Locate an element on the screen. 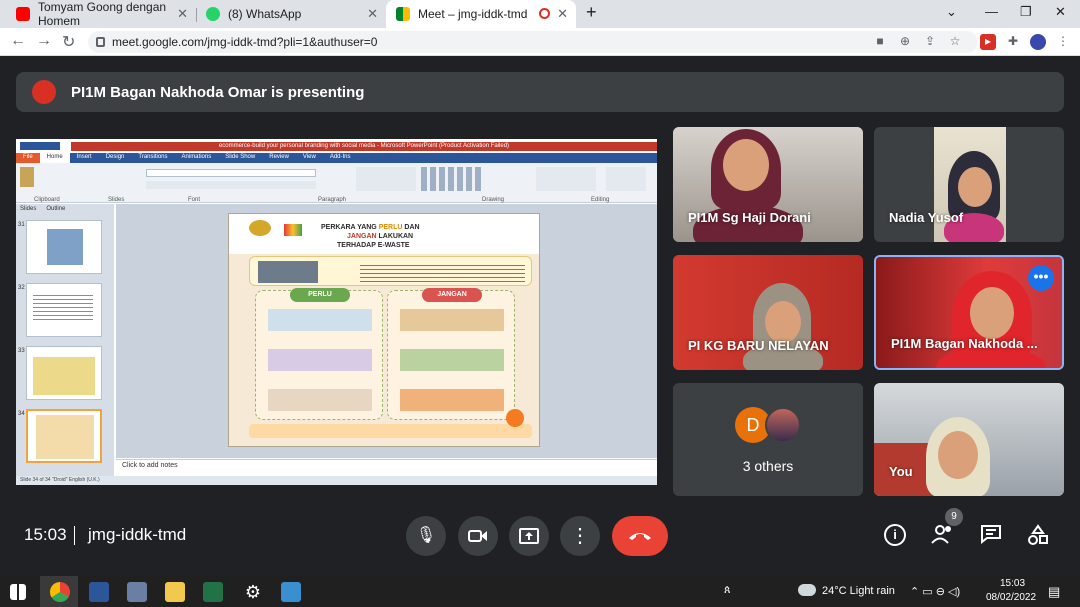 The height and width of the screenshot is (607, 1080). ribbon-tab: Slide Show is located at coordinates (240, 158).